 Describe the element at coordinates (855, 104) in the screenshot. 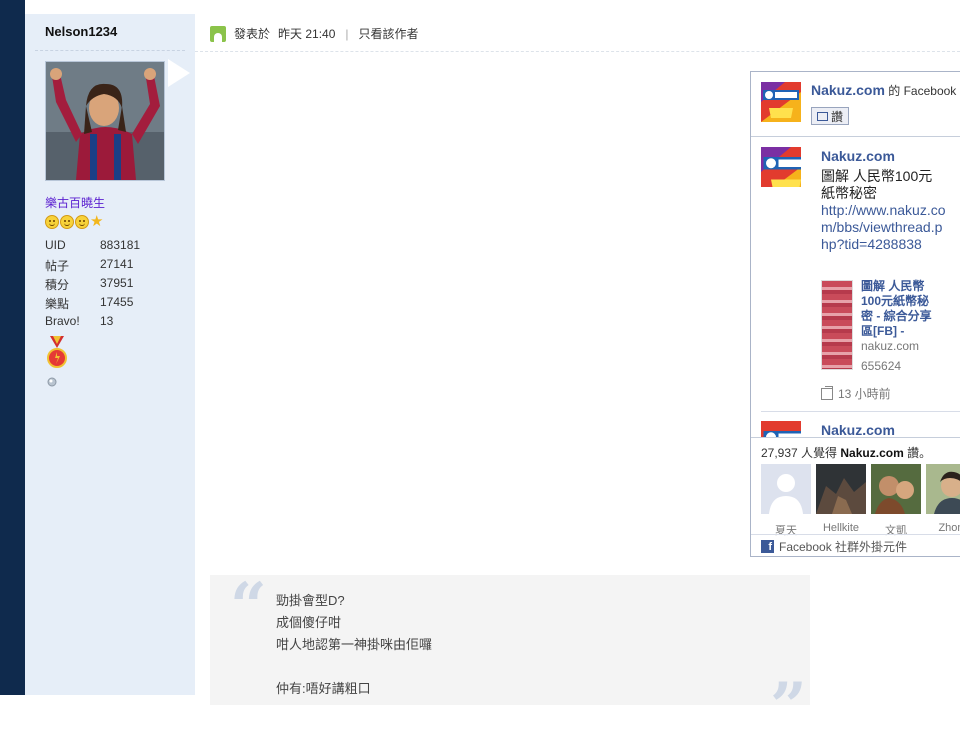

I see `fb-header: Nakuz.com 的 Facebook 讚` at that location.